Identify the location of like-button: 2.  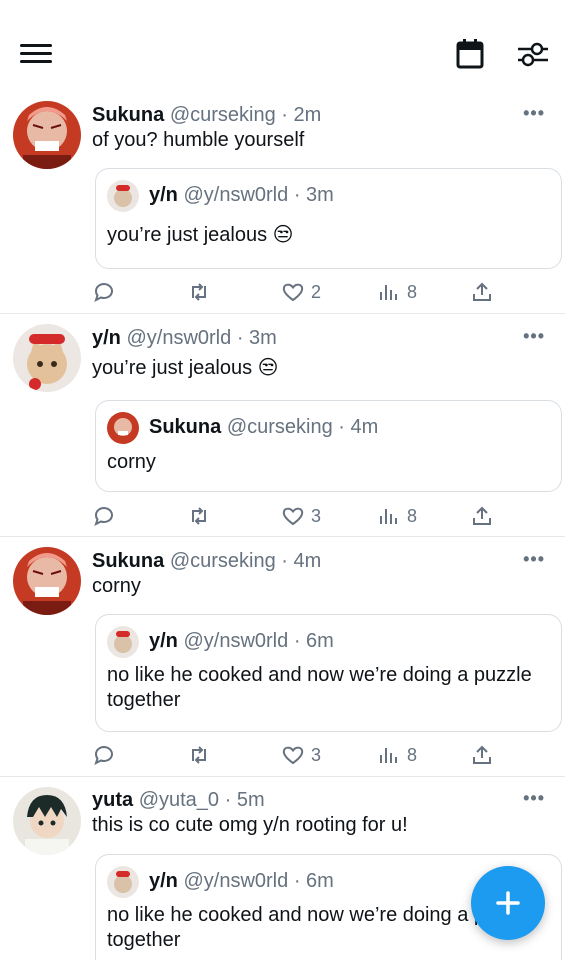
(301, 292).